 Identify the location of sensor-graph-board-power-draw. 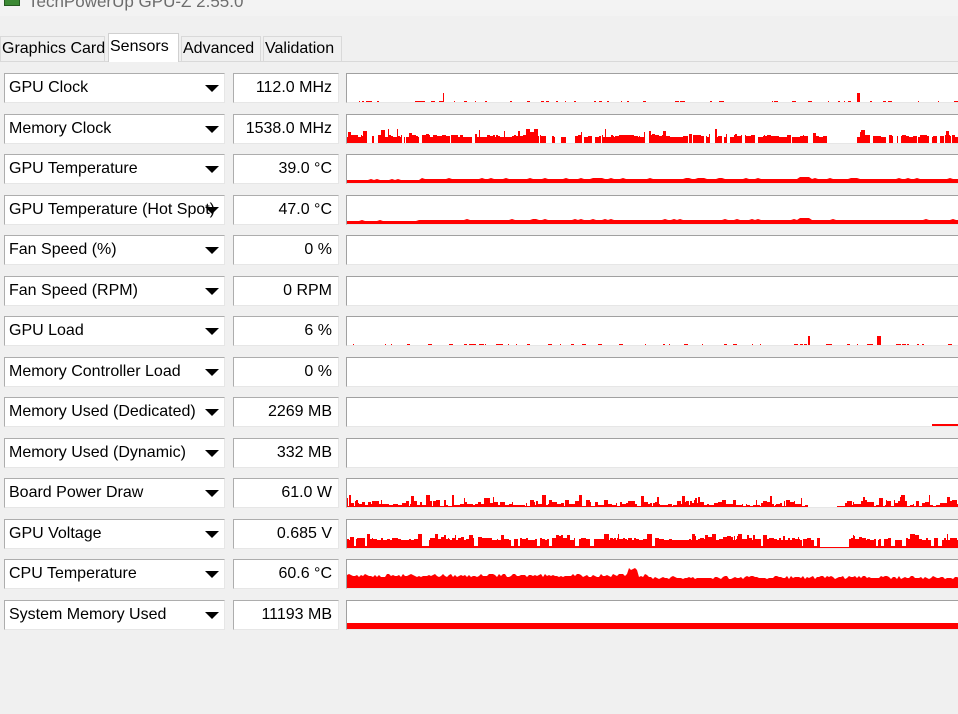
(652, 493).